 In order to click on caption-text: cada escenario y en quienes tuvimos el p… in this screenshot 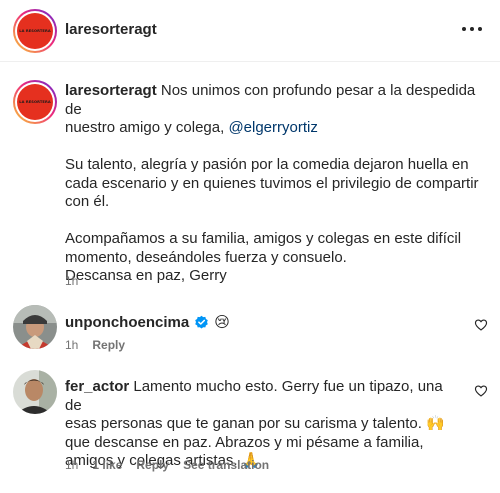, I will do `click(272, 183)`.